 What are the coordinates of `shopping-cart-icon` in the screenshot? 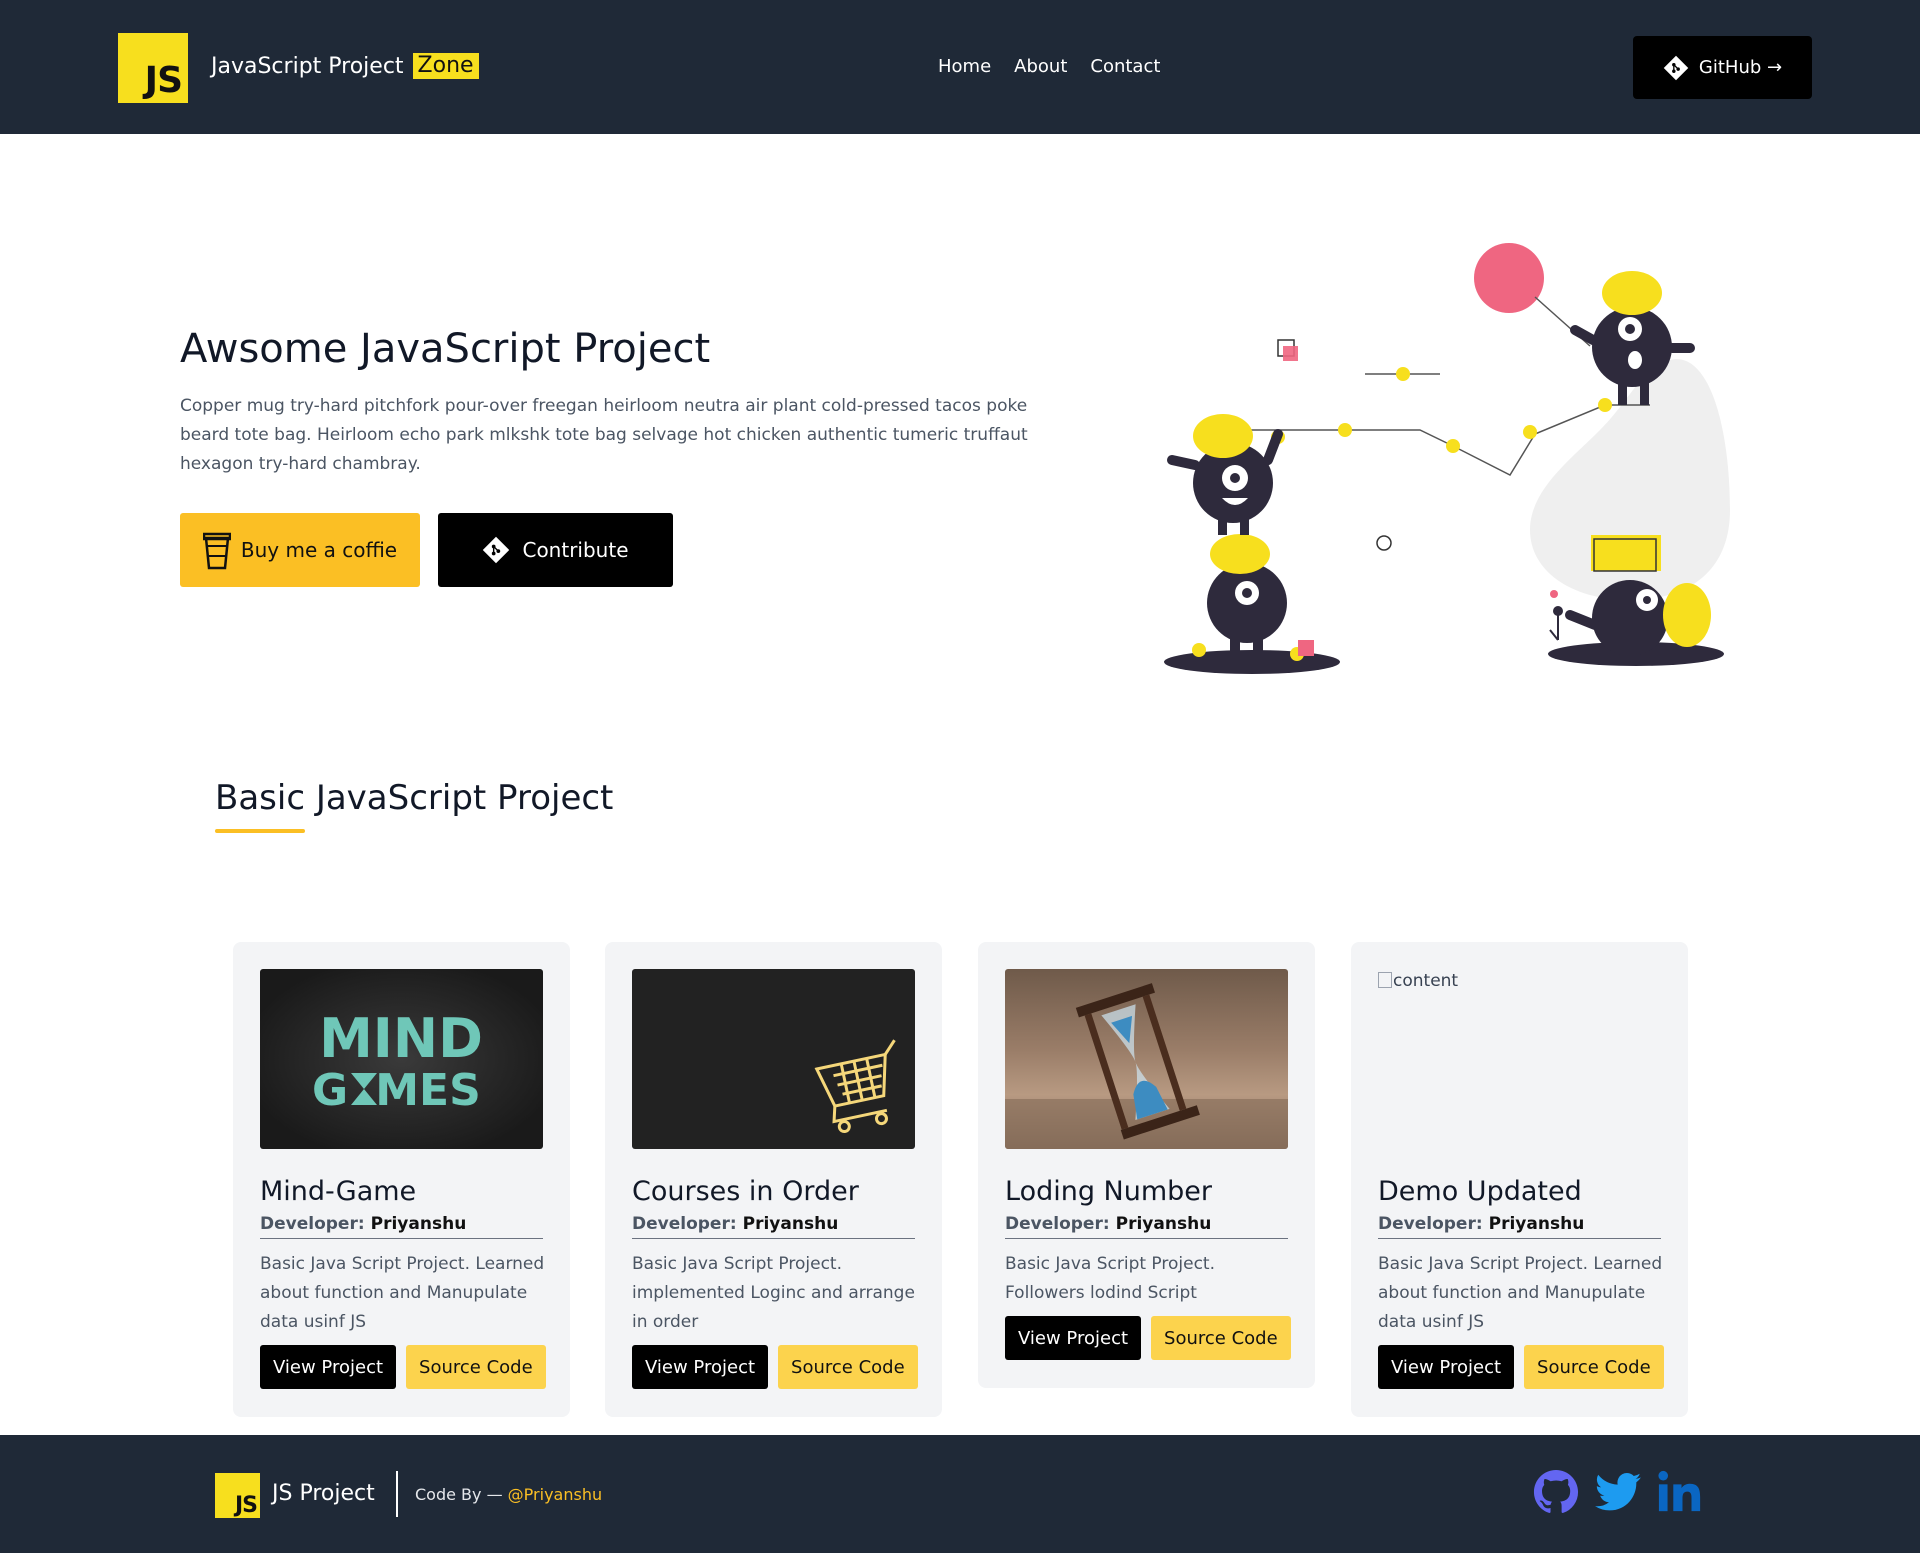 It's located at (855, 1086).